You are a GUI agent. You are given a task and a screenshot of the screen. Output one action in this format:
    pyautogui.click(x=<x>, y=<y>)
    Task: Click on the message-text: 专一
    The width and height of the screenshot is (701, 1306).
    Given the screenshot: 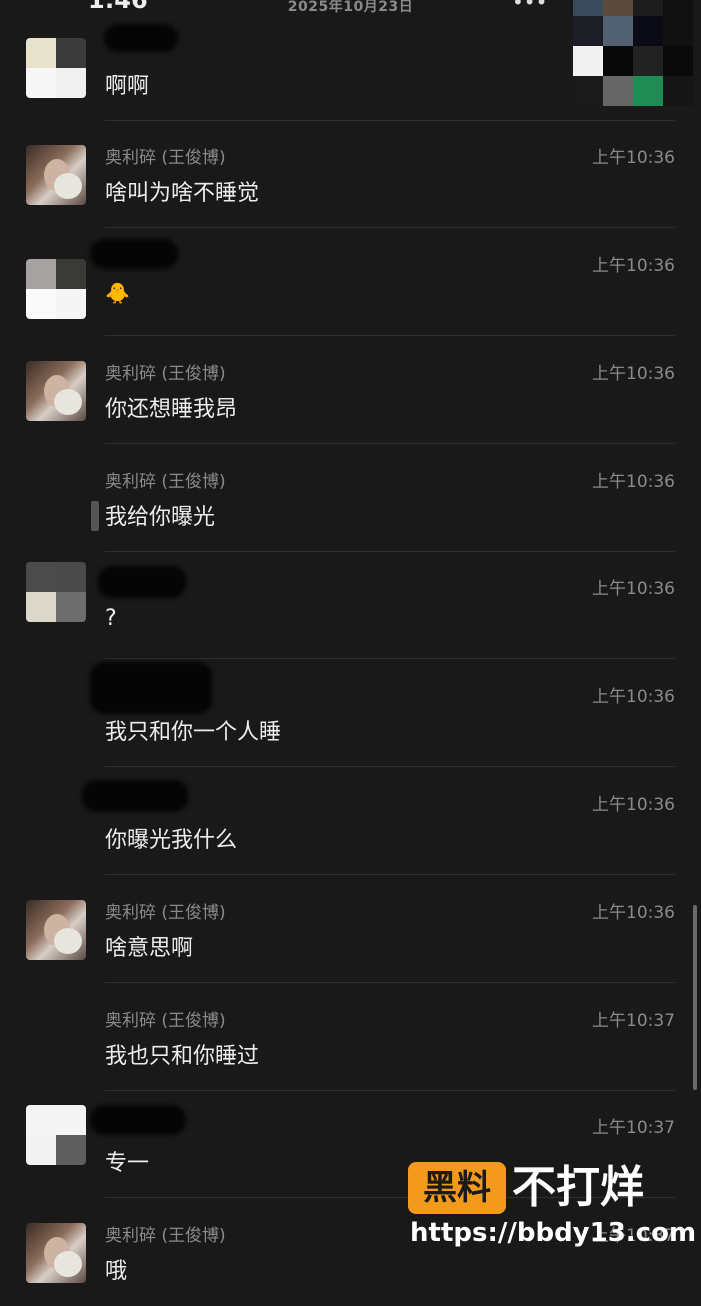 What is the action you would take?
    pyautogui.click(x=127, y=1163)
    